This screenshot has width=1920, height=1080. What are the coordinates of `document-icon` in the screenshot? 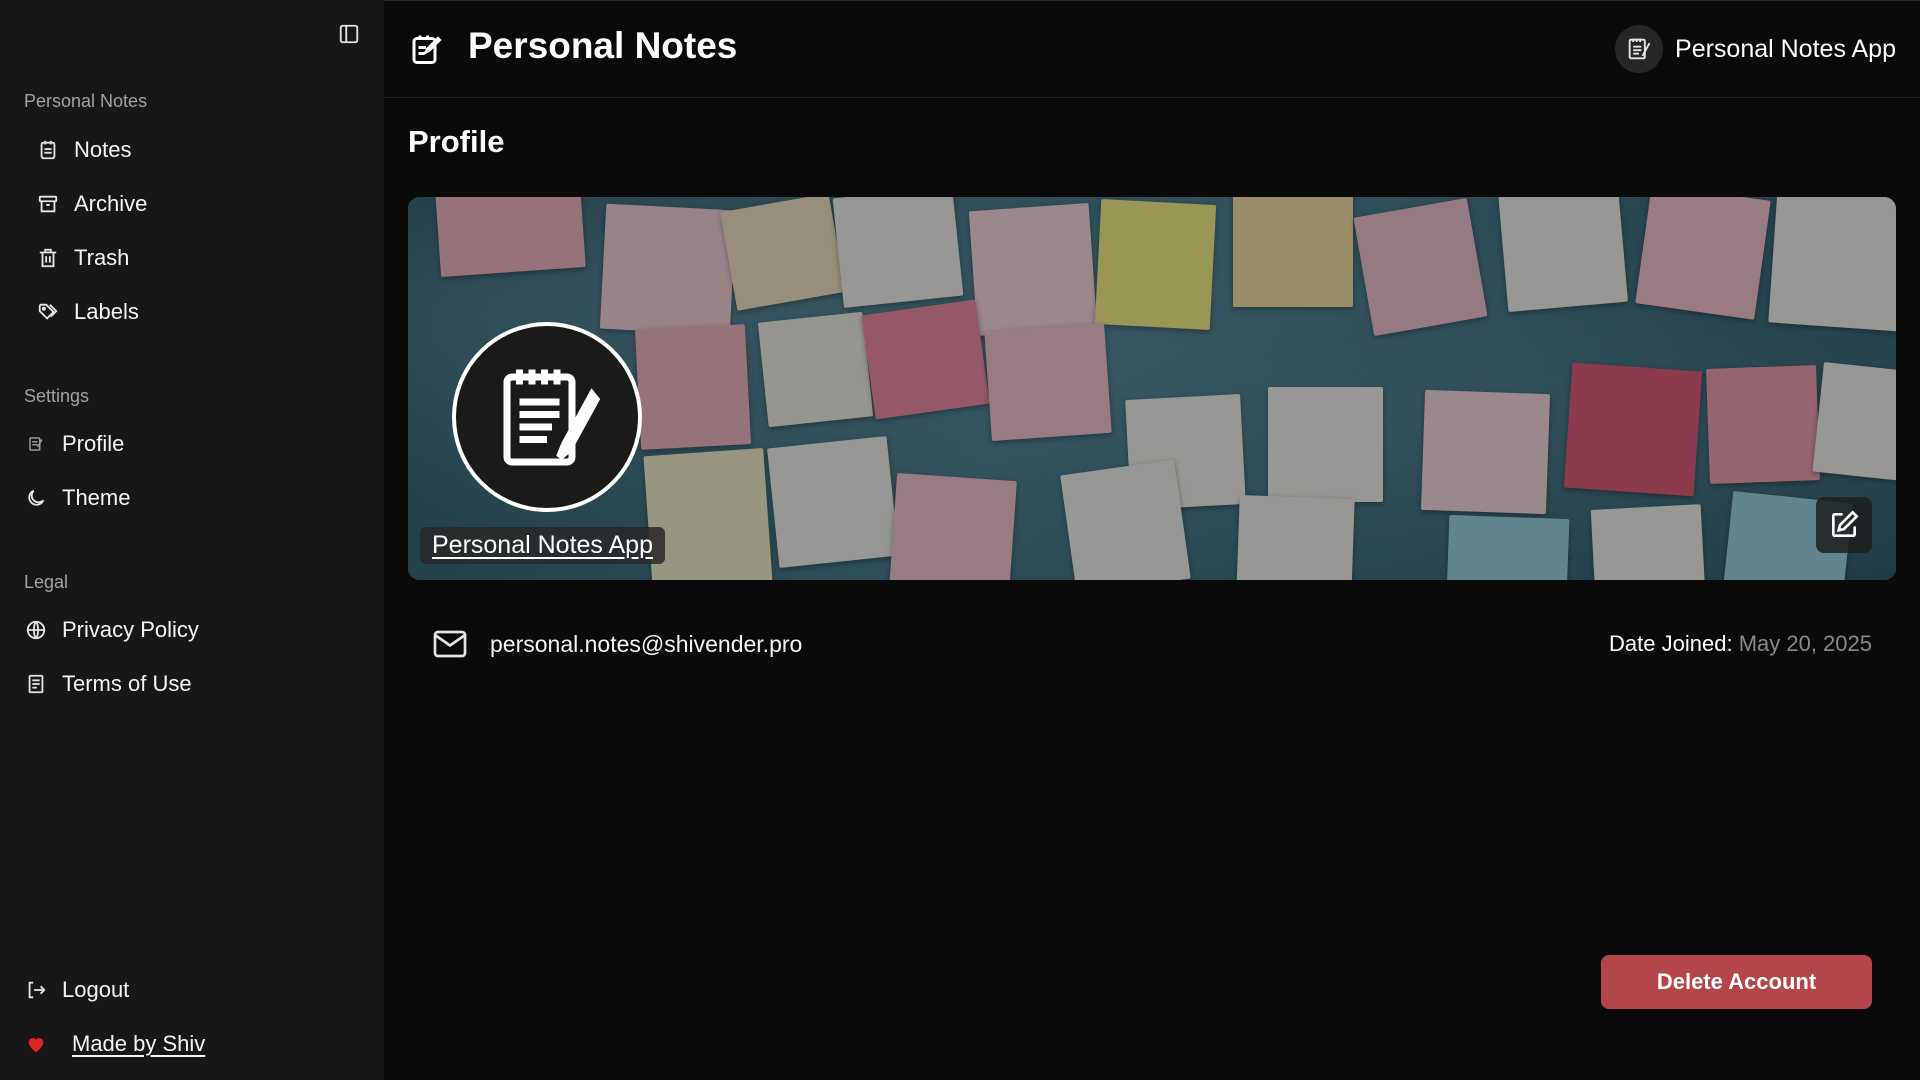 It's located at (36, 684).